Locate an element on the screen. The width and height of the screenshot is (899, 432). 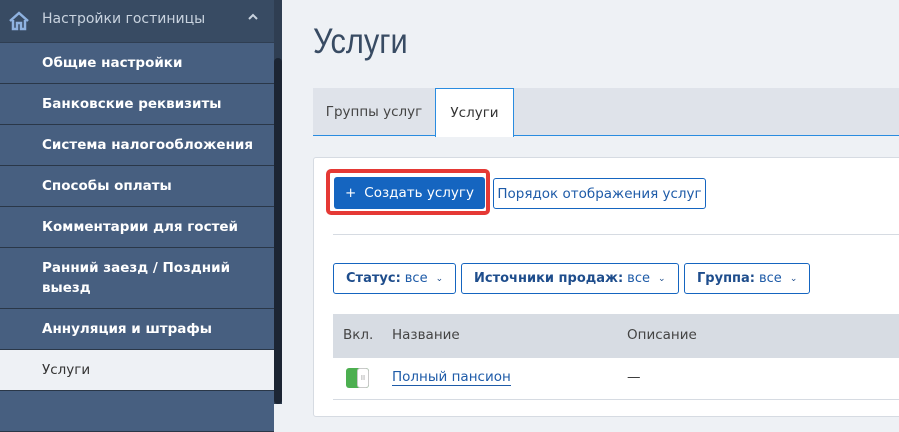
sidebar-item-payment-methods: Способы оплаты is located at coordinates (137, 186).